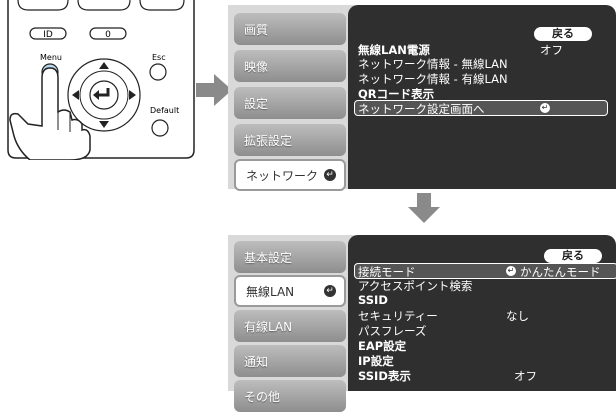 The height and width of the screenshot is (412, 616). I want to click on side-item-notification: 通知, so click(290, 361).